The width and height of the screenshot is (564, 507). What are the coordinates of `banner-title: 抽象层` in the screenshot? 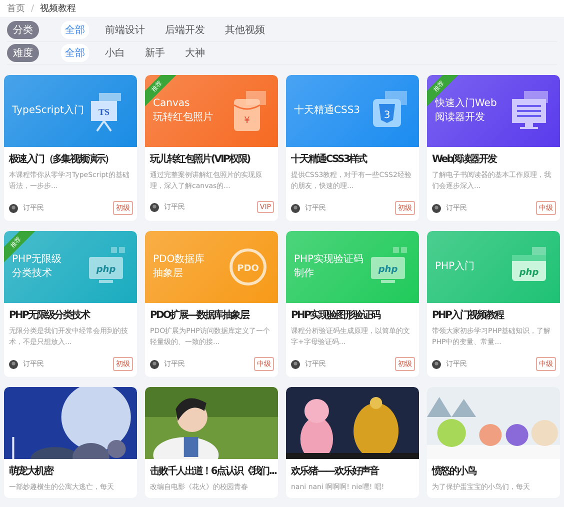 It's located at (168, 274).